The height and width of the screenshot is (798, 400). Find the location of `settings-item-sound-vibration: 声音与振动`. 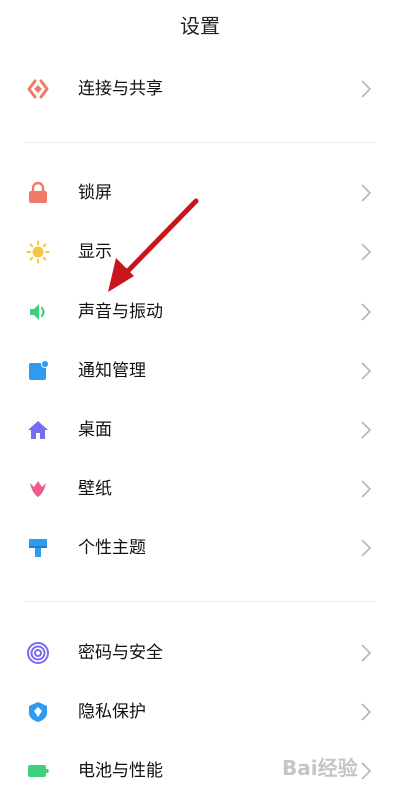

settings-item-sound-vibration: 声音与振动 is located at coordinates (200, 312).